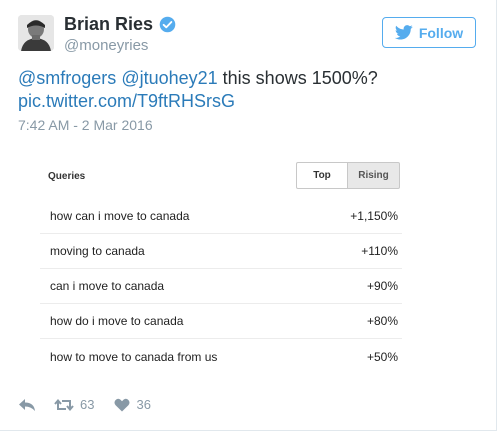  What do you see at coordinates (87, 404) in the screenshot?
I see `retweet-count: 63` at bounding box center [87, 404].